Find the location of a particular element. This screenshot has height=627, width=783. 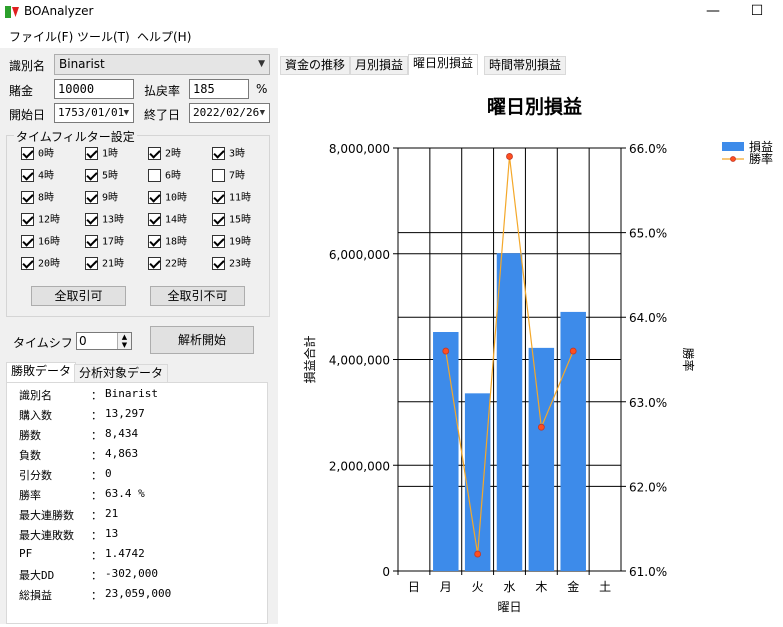

hour-checkbox: 0時 is located at coordinates (37, 155).